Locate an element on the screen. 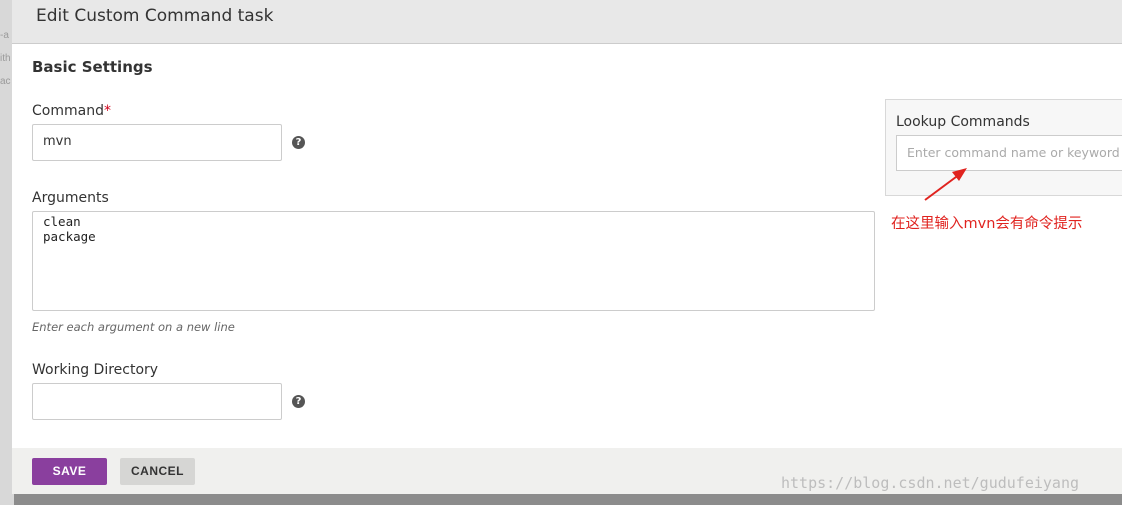 Image resolution: width=1122 pixels, height=505 pixels. annotation-note: 在这里输入mvn会有命令提示 is located at coordinates (987, 224).